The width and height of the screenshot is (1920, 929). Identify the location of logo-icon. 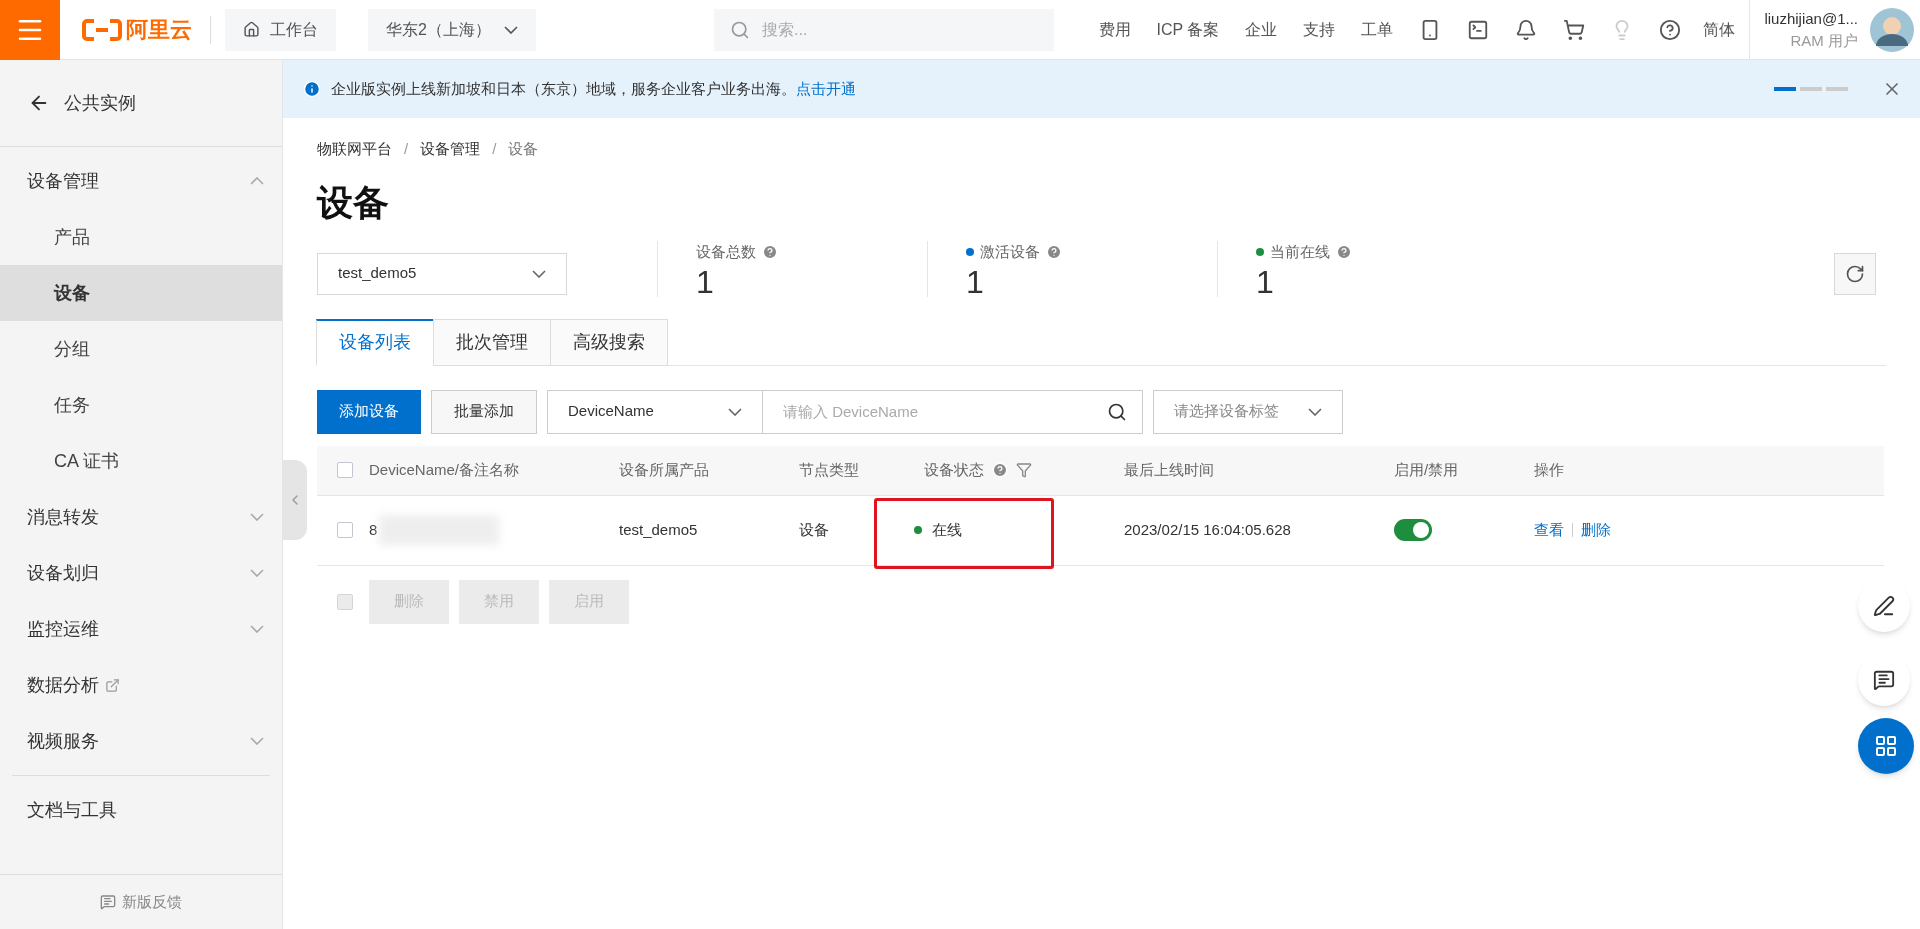
(102, 29).